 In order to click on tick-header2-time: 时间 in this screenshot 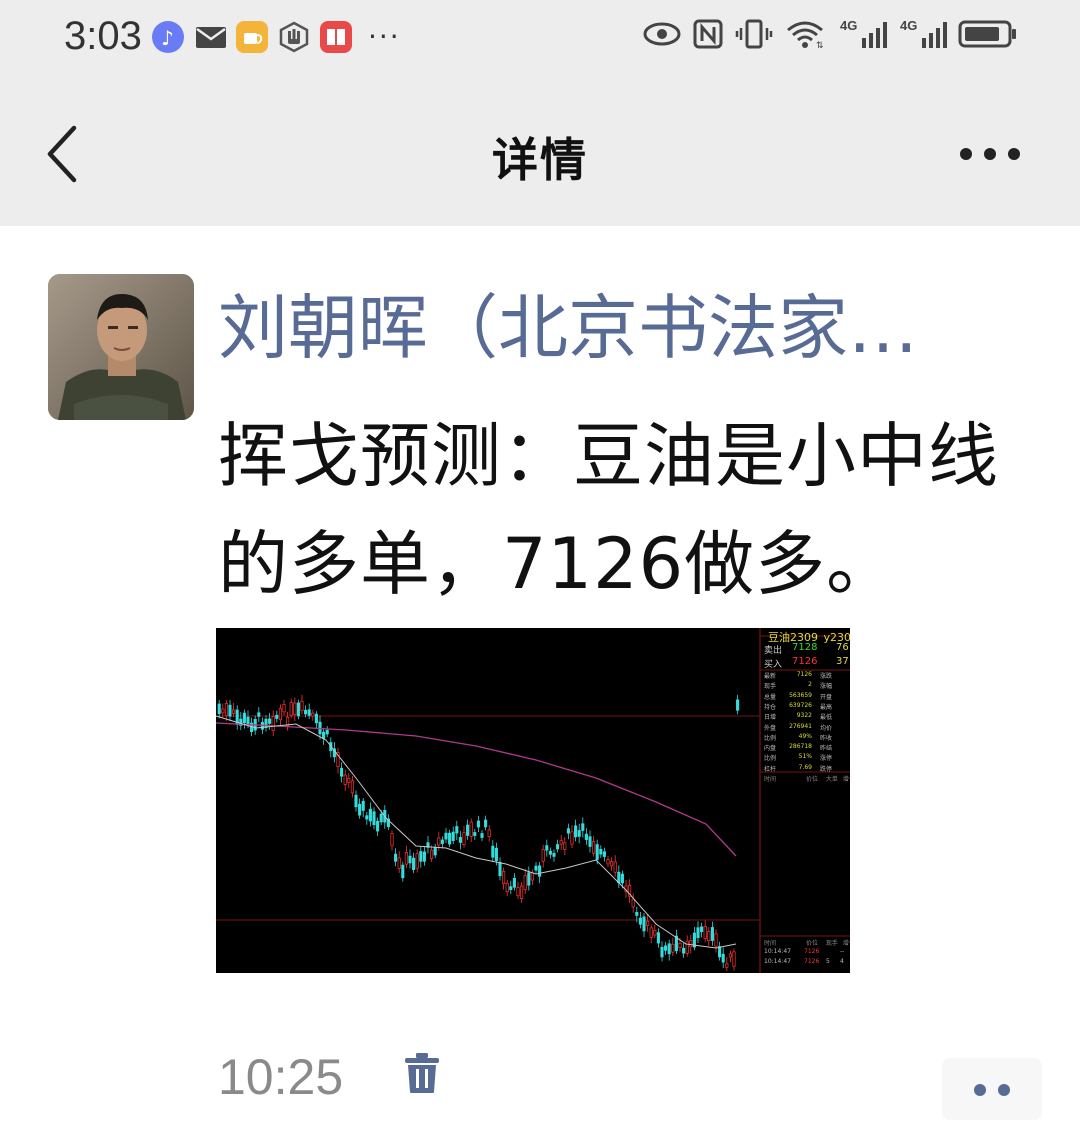, I will do `click(770, 943)`.